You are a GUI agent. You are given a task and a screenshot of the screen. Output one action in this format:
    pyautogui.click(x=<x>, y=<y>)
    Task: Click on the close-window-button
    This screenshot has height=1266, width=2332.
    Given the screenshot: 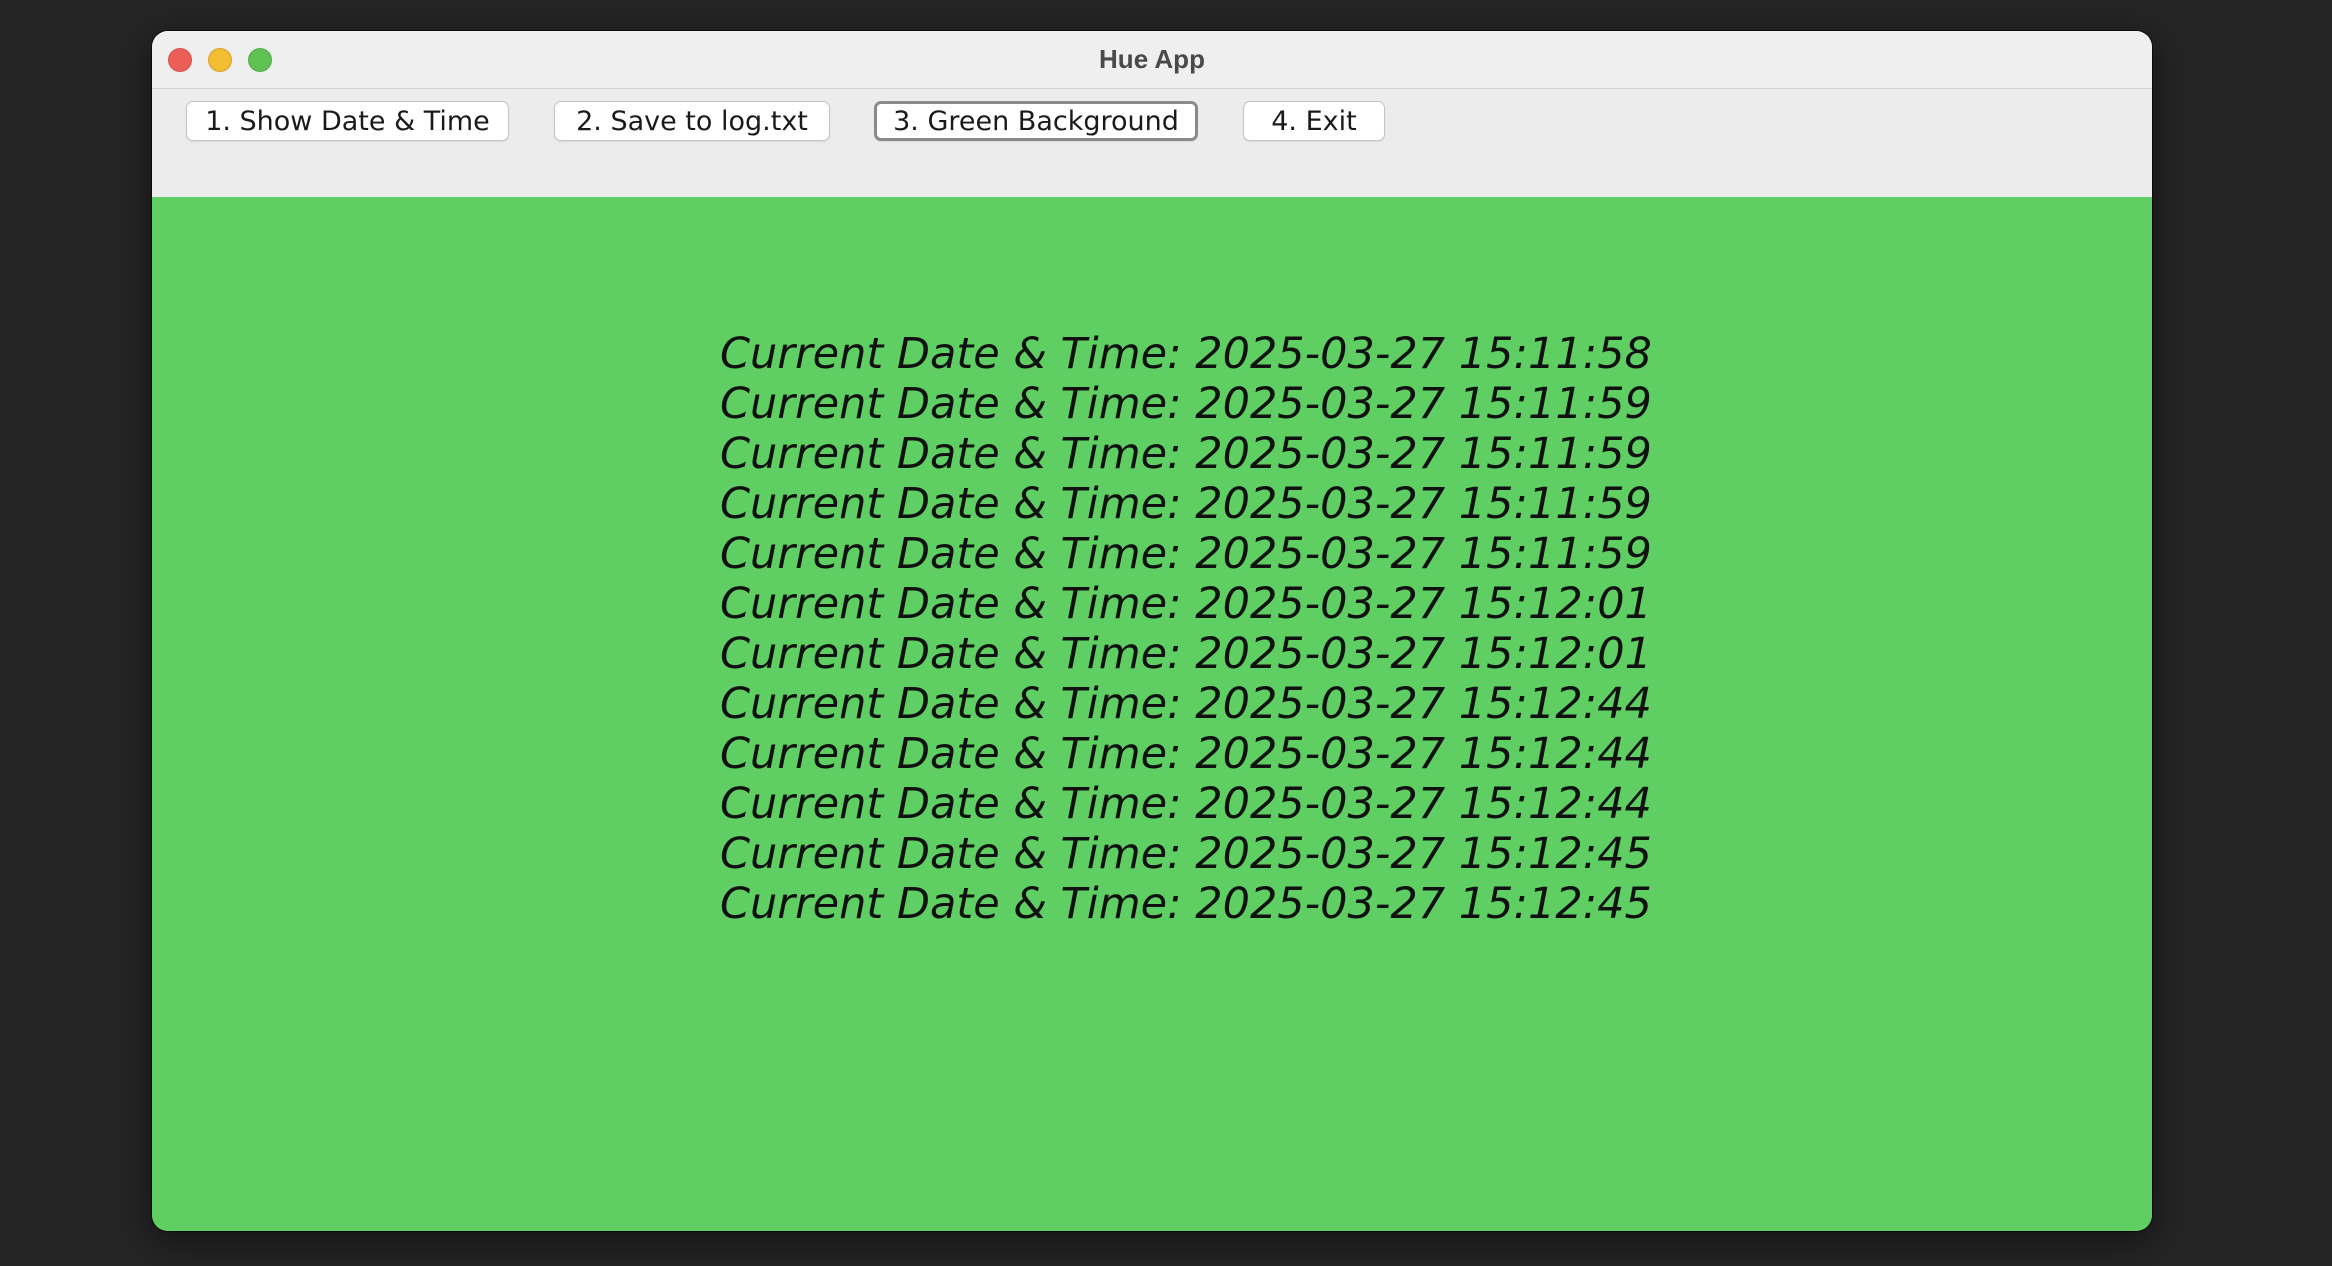 What is the action you would take?
    pyautogui.click(x=180, y=60)
    